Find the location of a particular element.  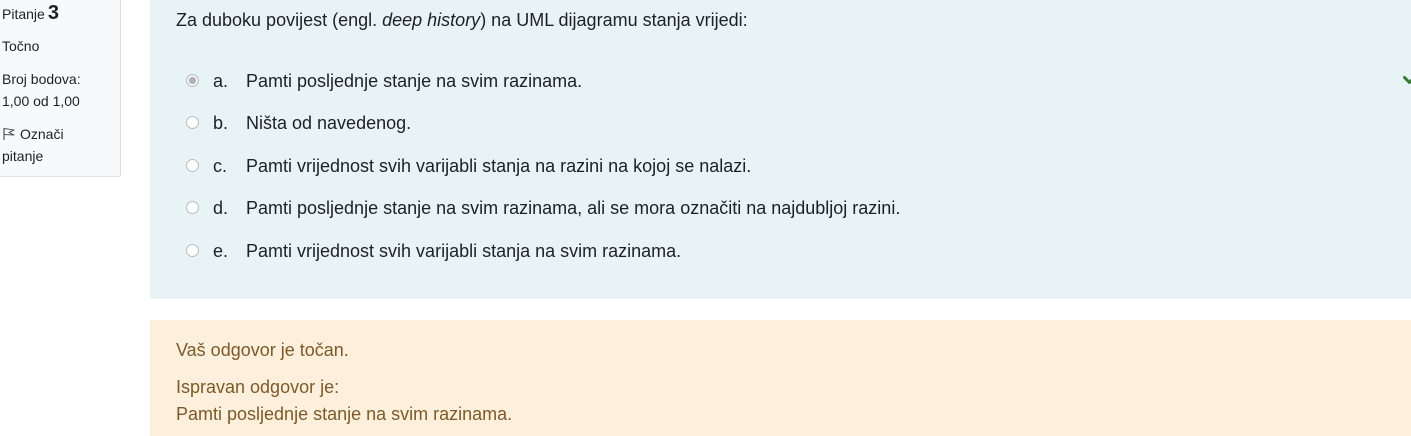

answer-letter: c. is located at coordinates (220, 166).